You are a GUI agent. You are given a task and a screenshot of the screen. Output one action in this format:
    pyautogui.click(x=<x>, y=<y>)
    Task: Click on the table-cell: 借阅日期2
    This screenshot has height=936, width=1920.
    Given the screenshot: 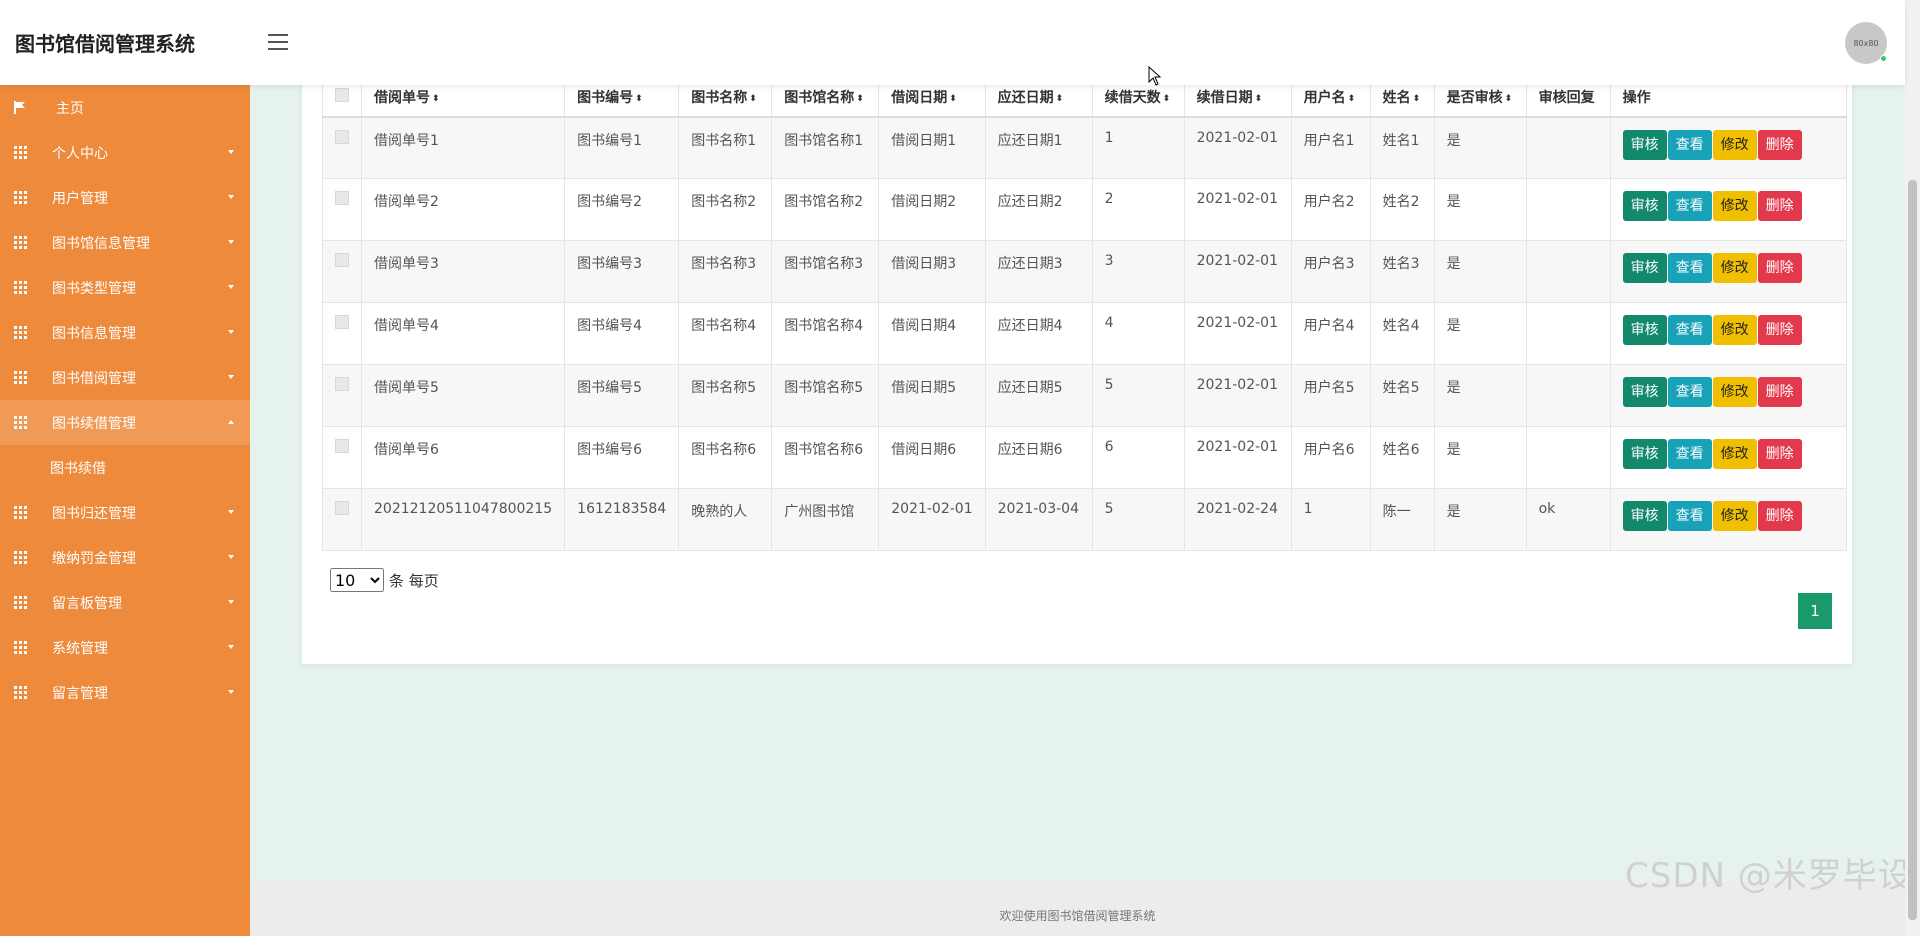 What is the action you would take?
    pyautogui.click(x=932, y=209)
    